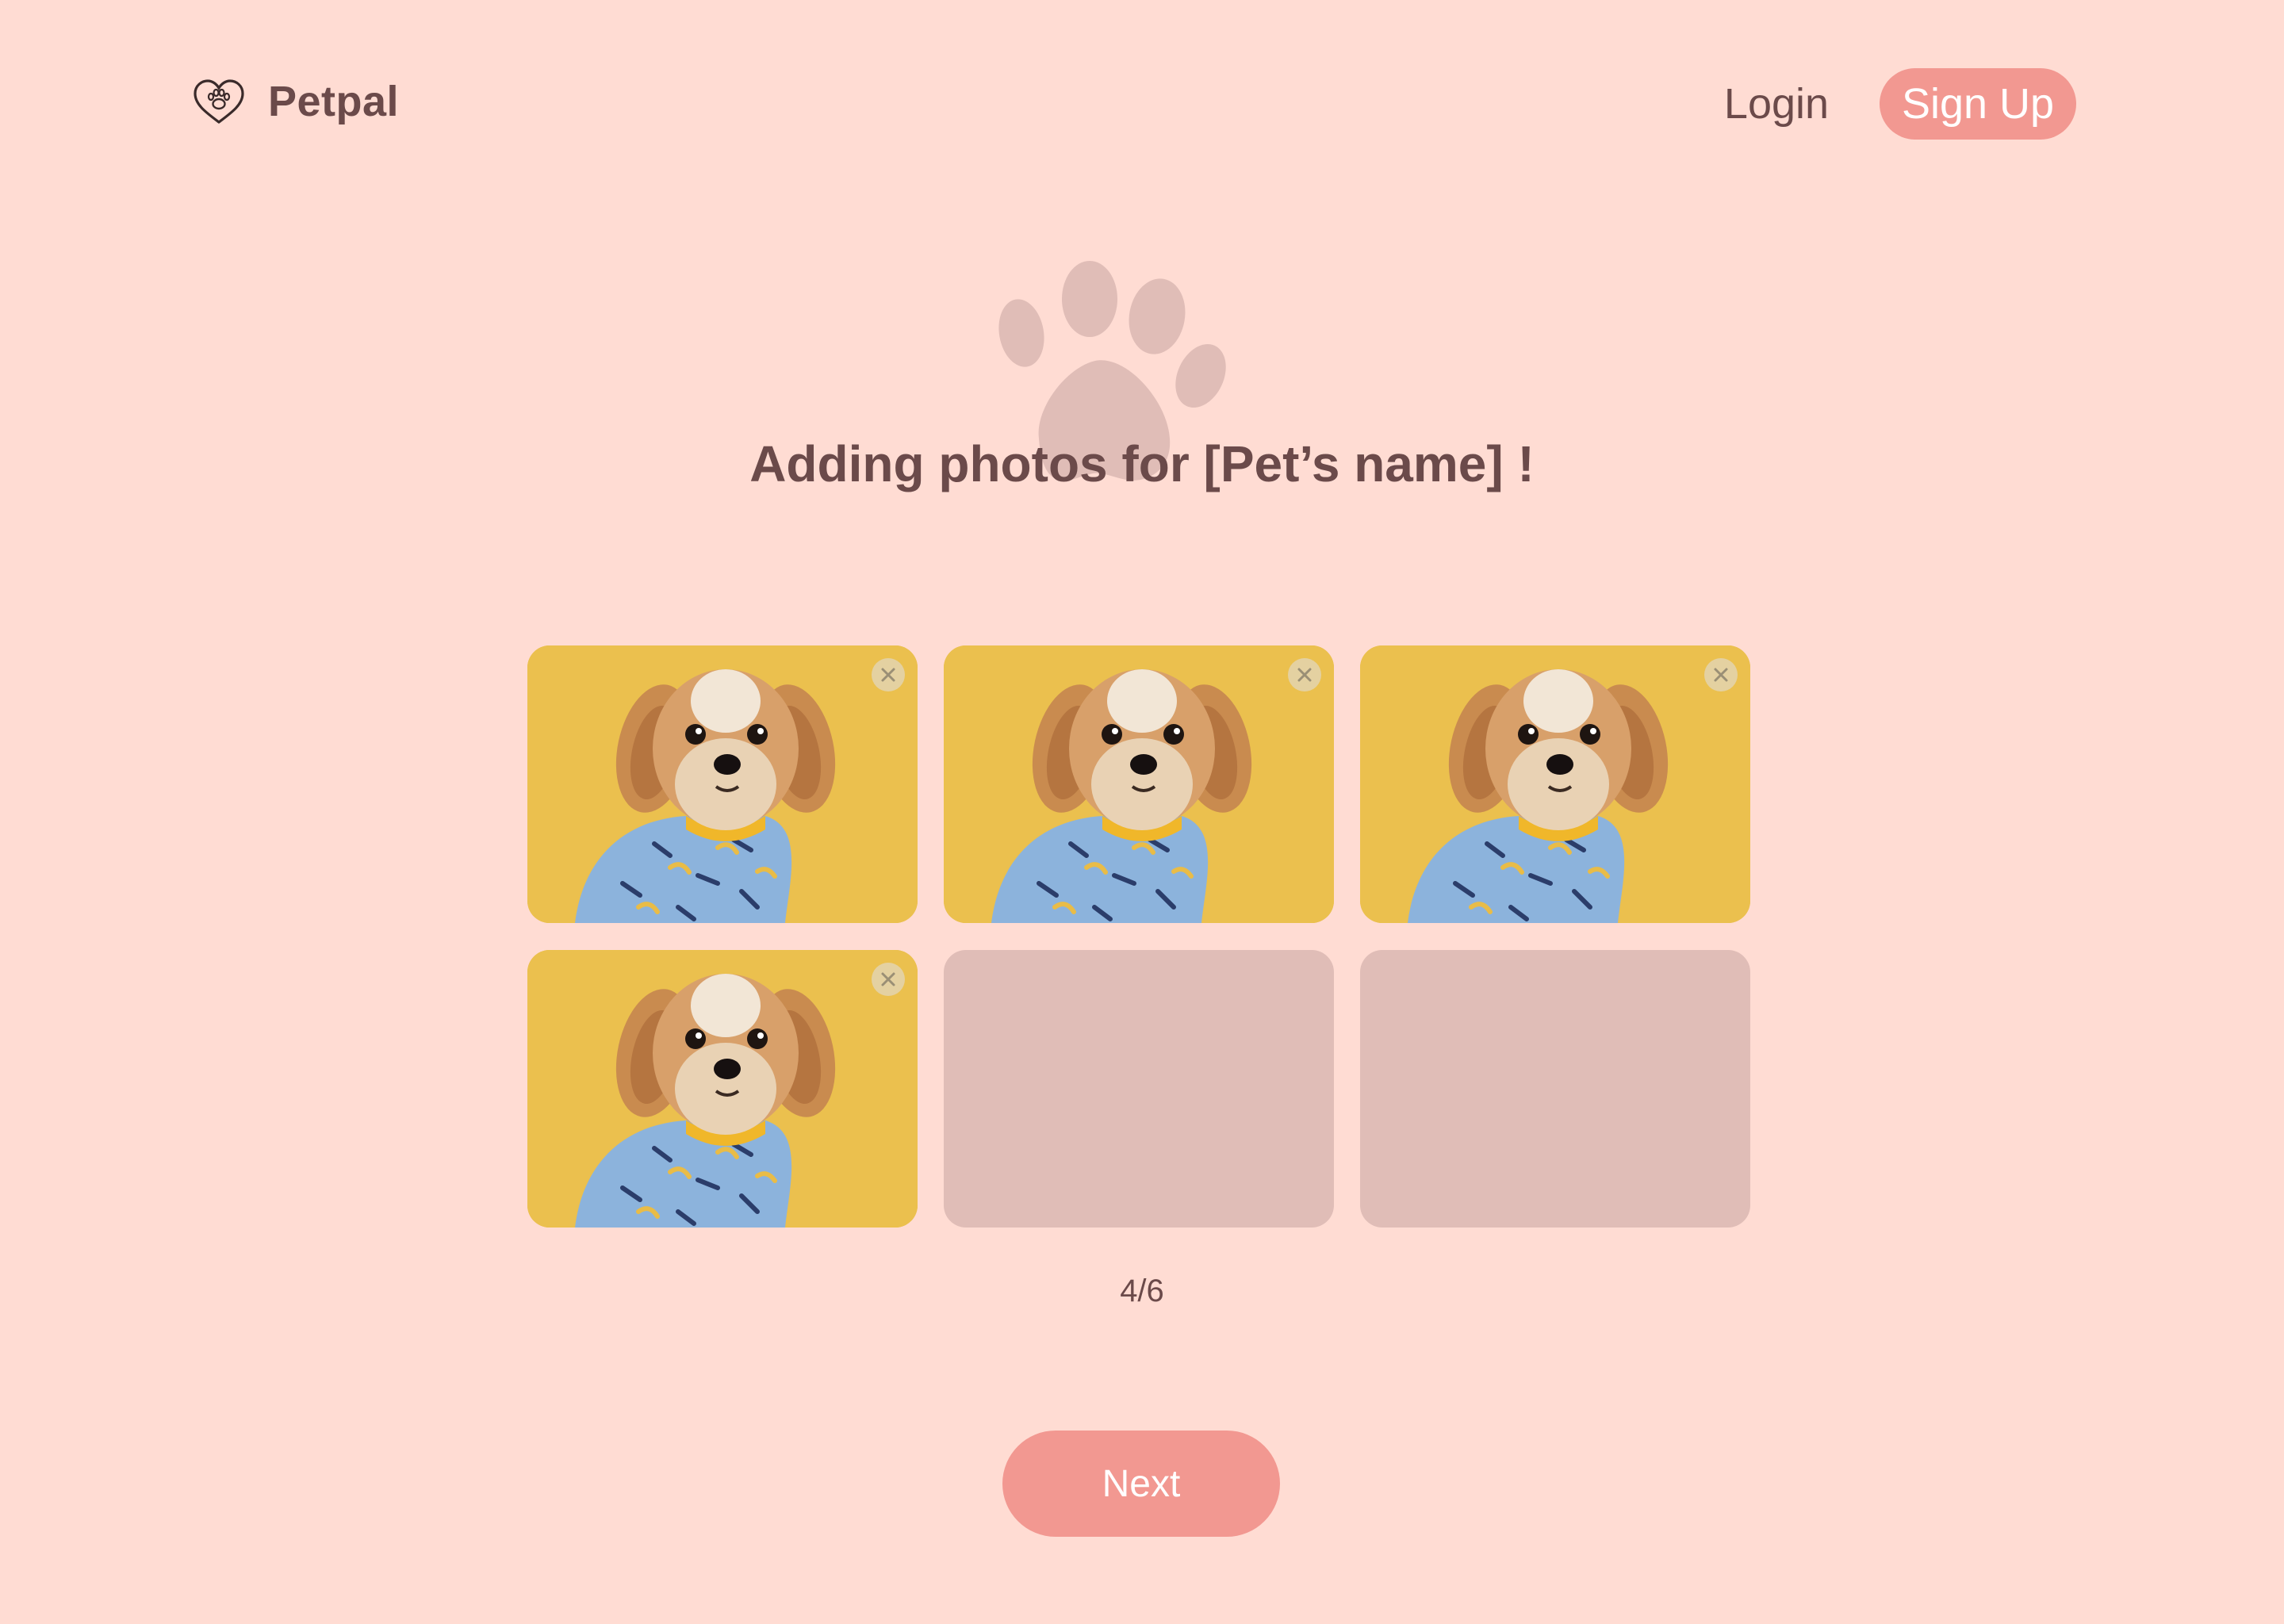 Image resolution: width=2284 pixels, height=1624 pixels. I want to click on login-link: Login, so click(1776, 104).